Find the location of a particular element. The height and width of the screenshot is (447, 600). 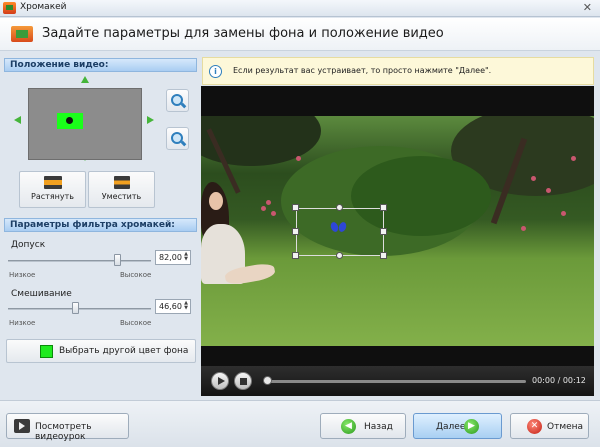

stop-icon is located at coordinates (243, 381).